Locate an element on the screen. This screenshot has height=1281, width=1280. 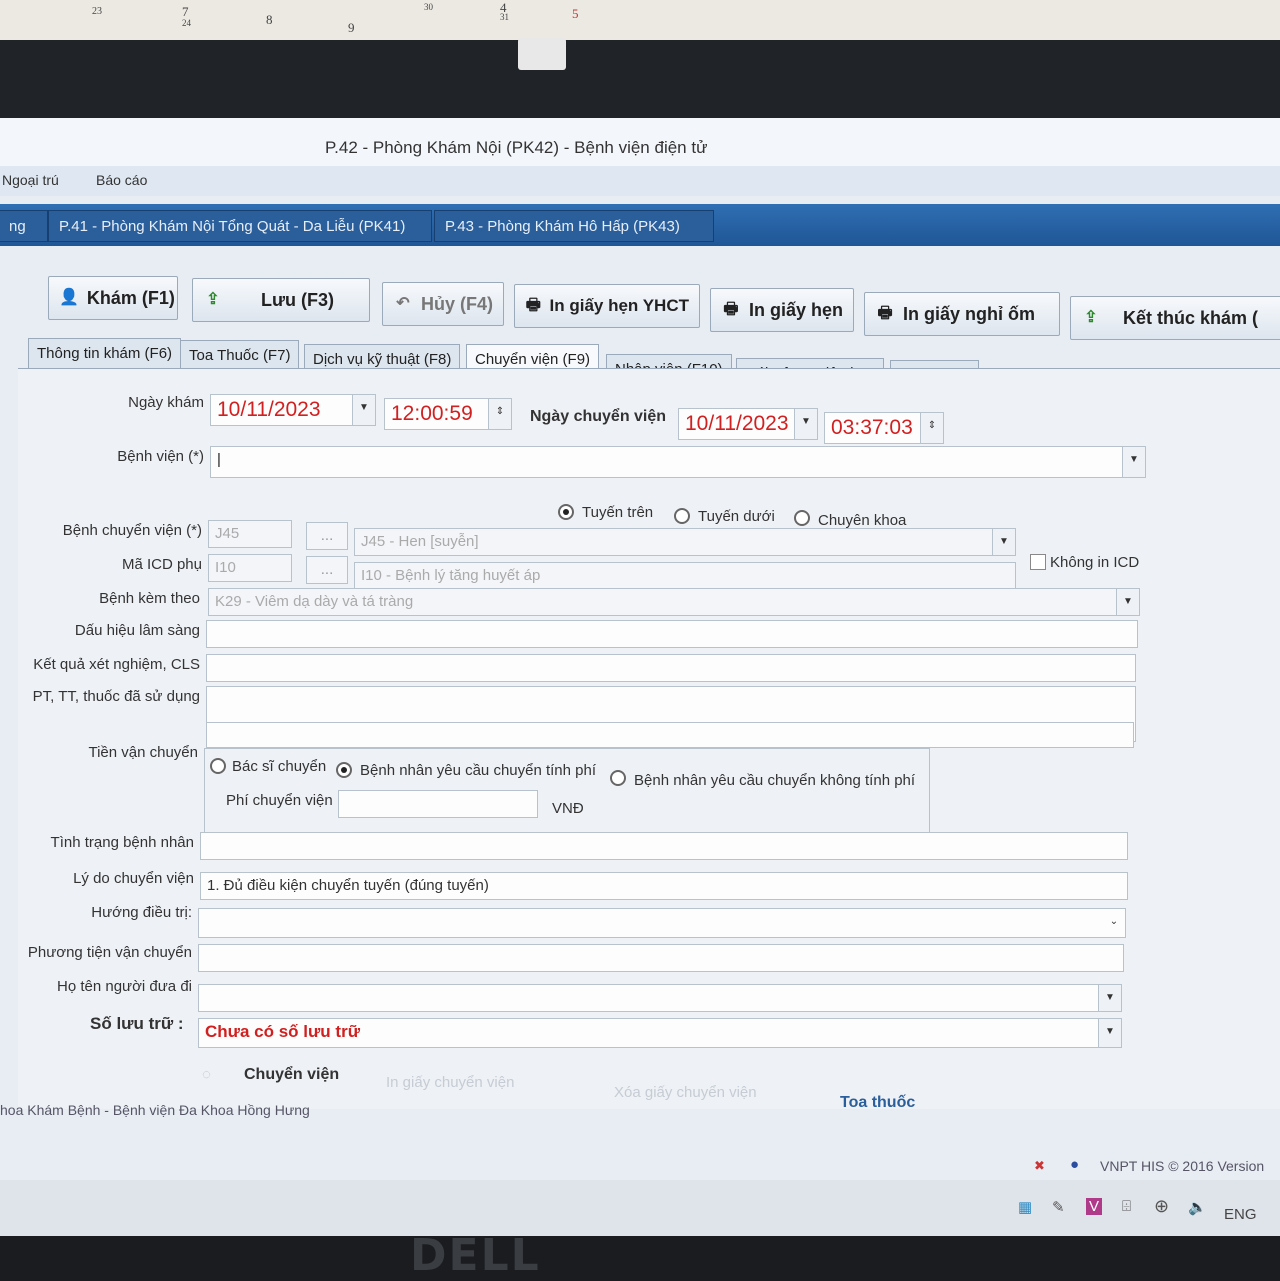
bn-tinh-phi-label: Bệnh nhân yêu cầu chuyển tính phí is located at coordinates (478, 770).